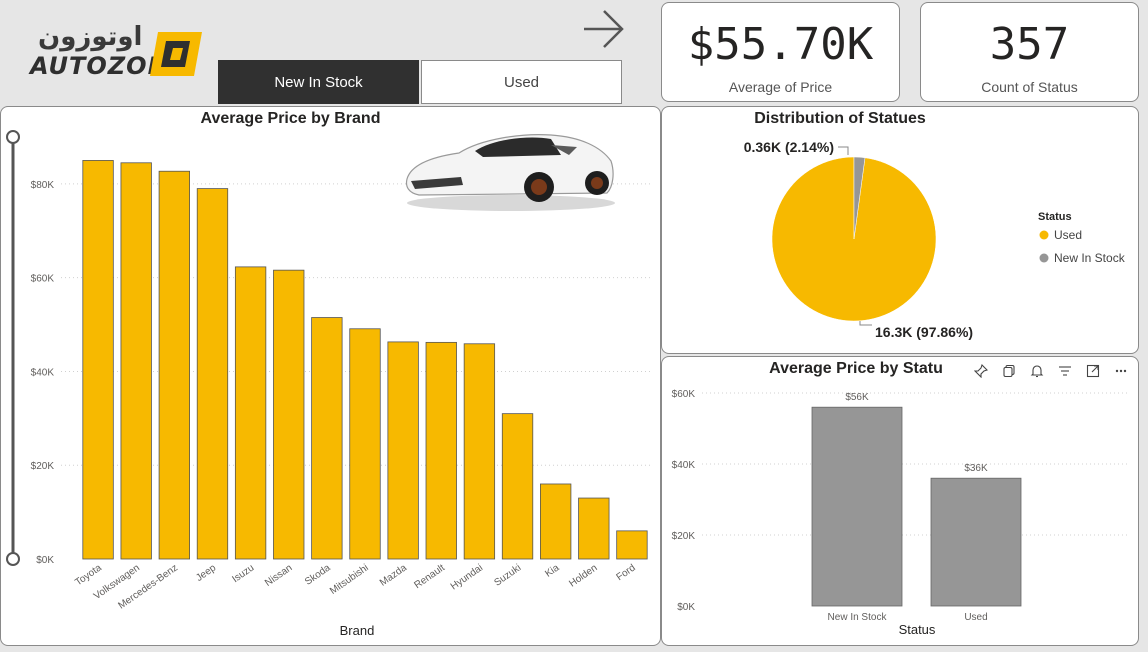 The width and height of the screenshot is (1148, 652). I want to click on bar-isuzu, so click(250, 413).